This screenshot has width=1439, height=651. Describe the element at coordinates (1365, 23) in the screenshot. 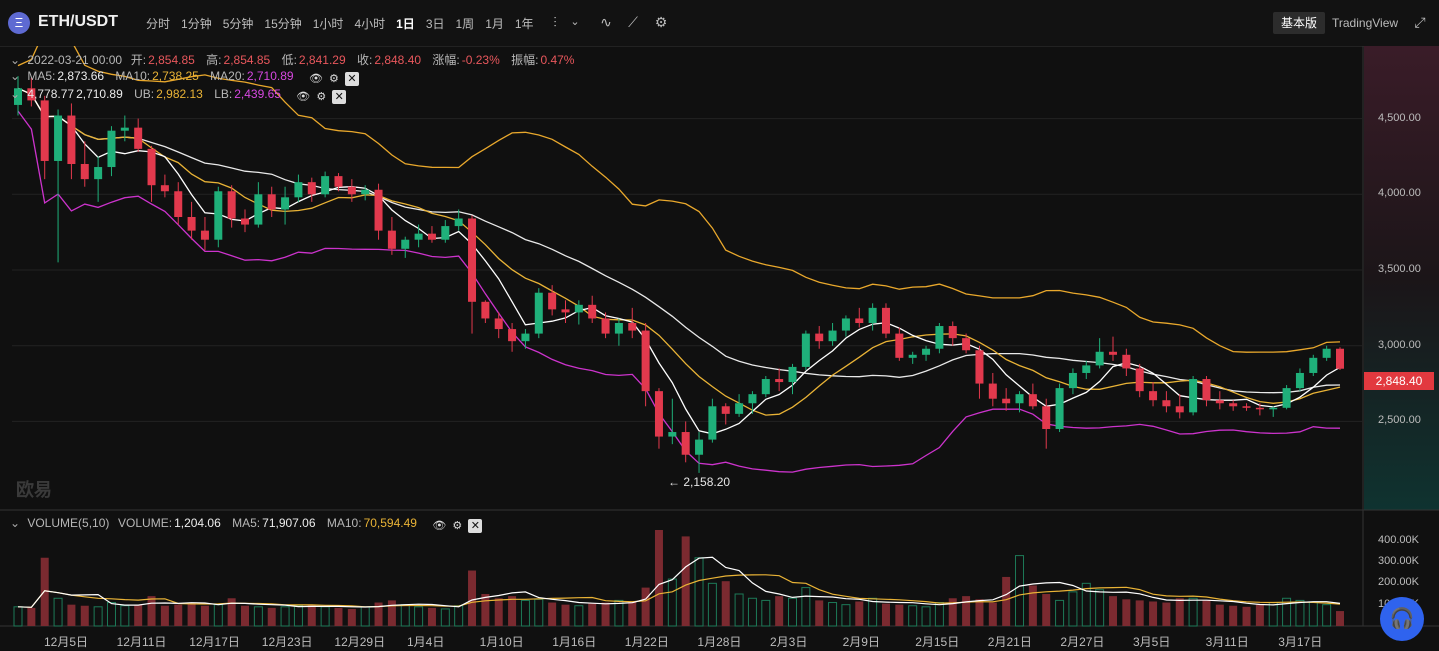

I see `tradingview-mode-button: TradingView` at that location.